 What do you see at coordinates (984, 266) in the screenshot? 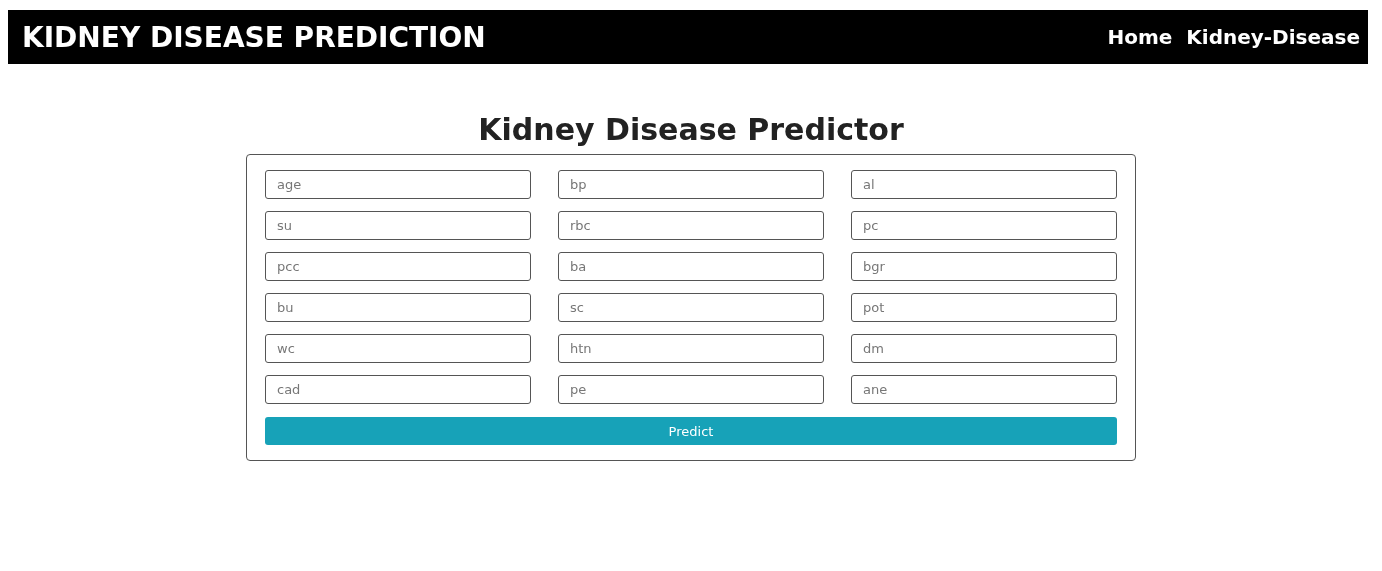
I see `input-field: bgr` at bounding box center [984, 266].